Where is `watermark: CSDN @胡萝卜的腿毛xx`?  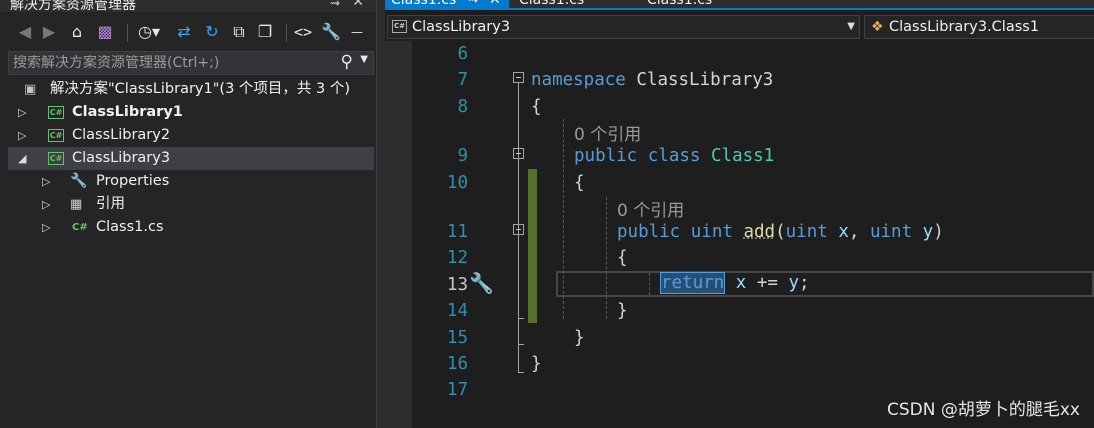 watermark: CSDN @胡萝卜的腿毛xx is located at coordinates (983, 410).